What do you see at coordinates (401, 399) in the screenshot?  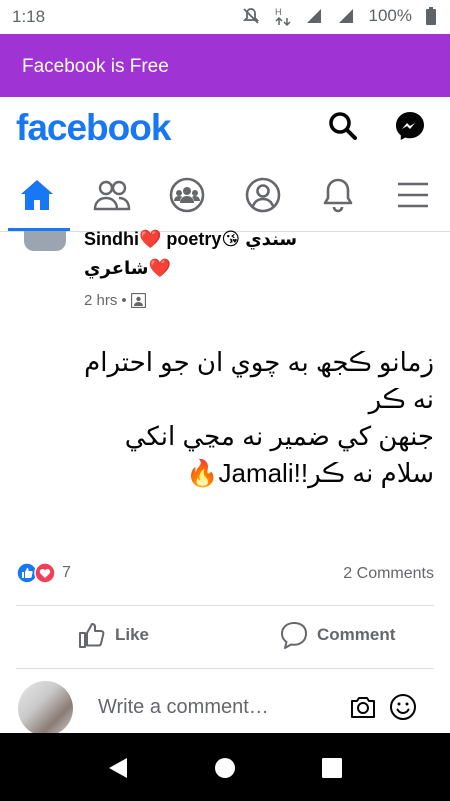 I see `post-text-line: نه ڪر` at bounding box center [401, 399].